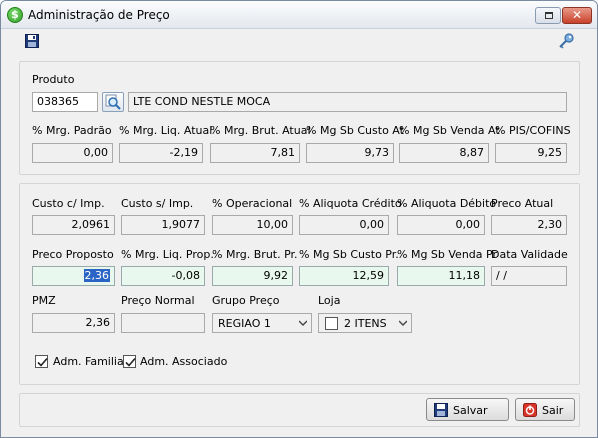  I want to click on field-custo-c-imp: 2,0961, so click(73, 225).